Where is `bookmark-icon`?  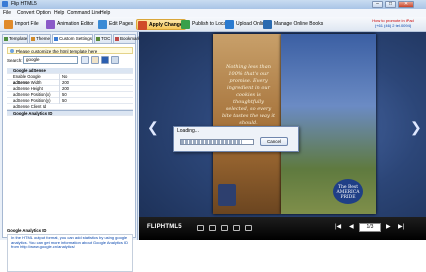 bookmark-icon is located at coordinates (117, 39).